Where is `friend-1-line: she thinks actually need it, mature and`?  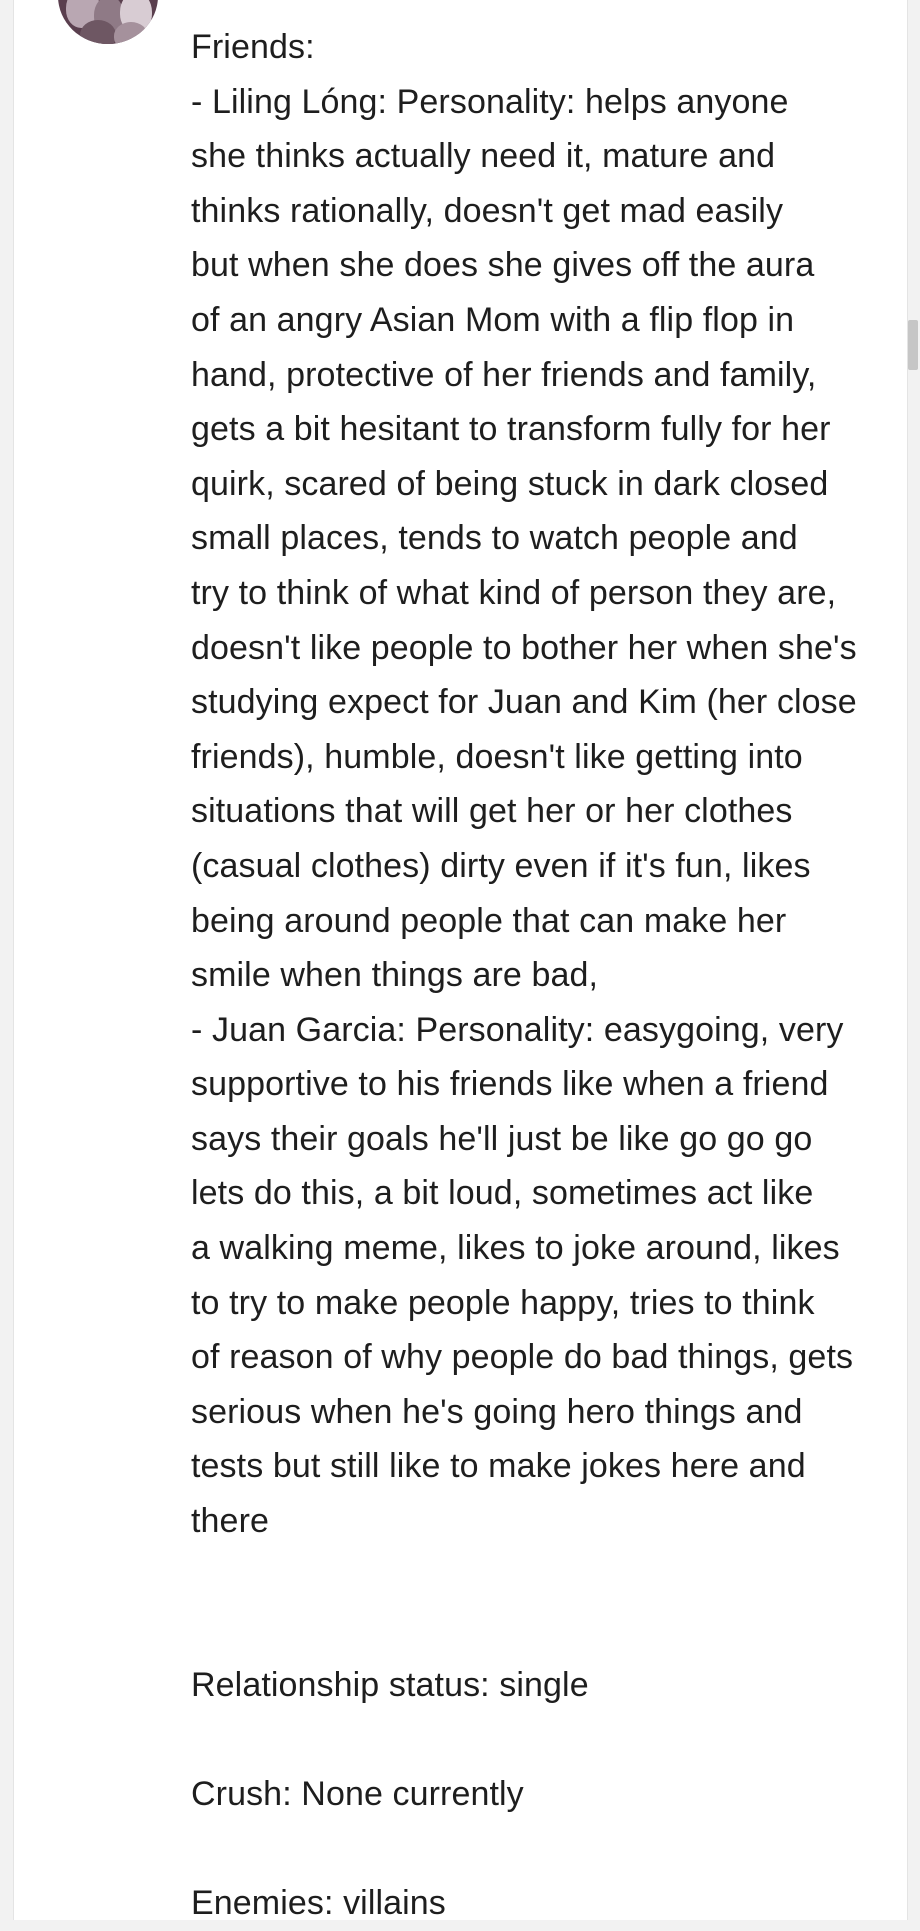
friend-1-line: she thinks actually need it, mature and is located at coordinates (483, 156).